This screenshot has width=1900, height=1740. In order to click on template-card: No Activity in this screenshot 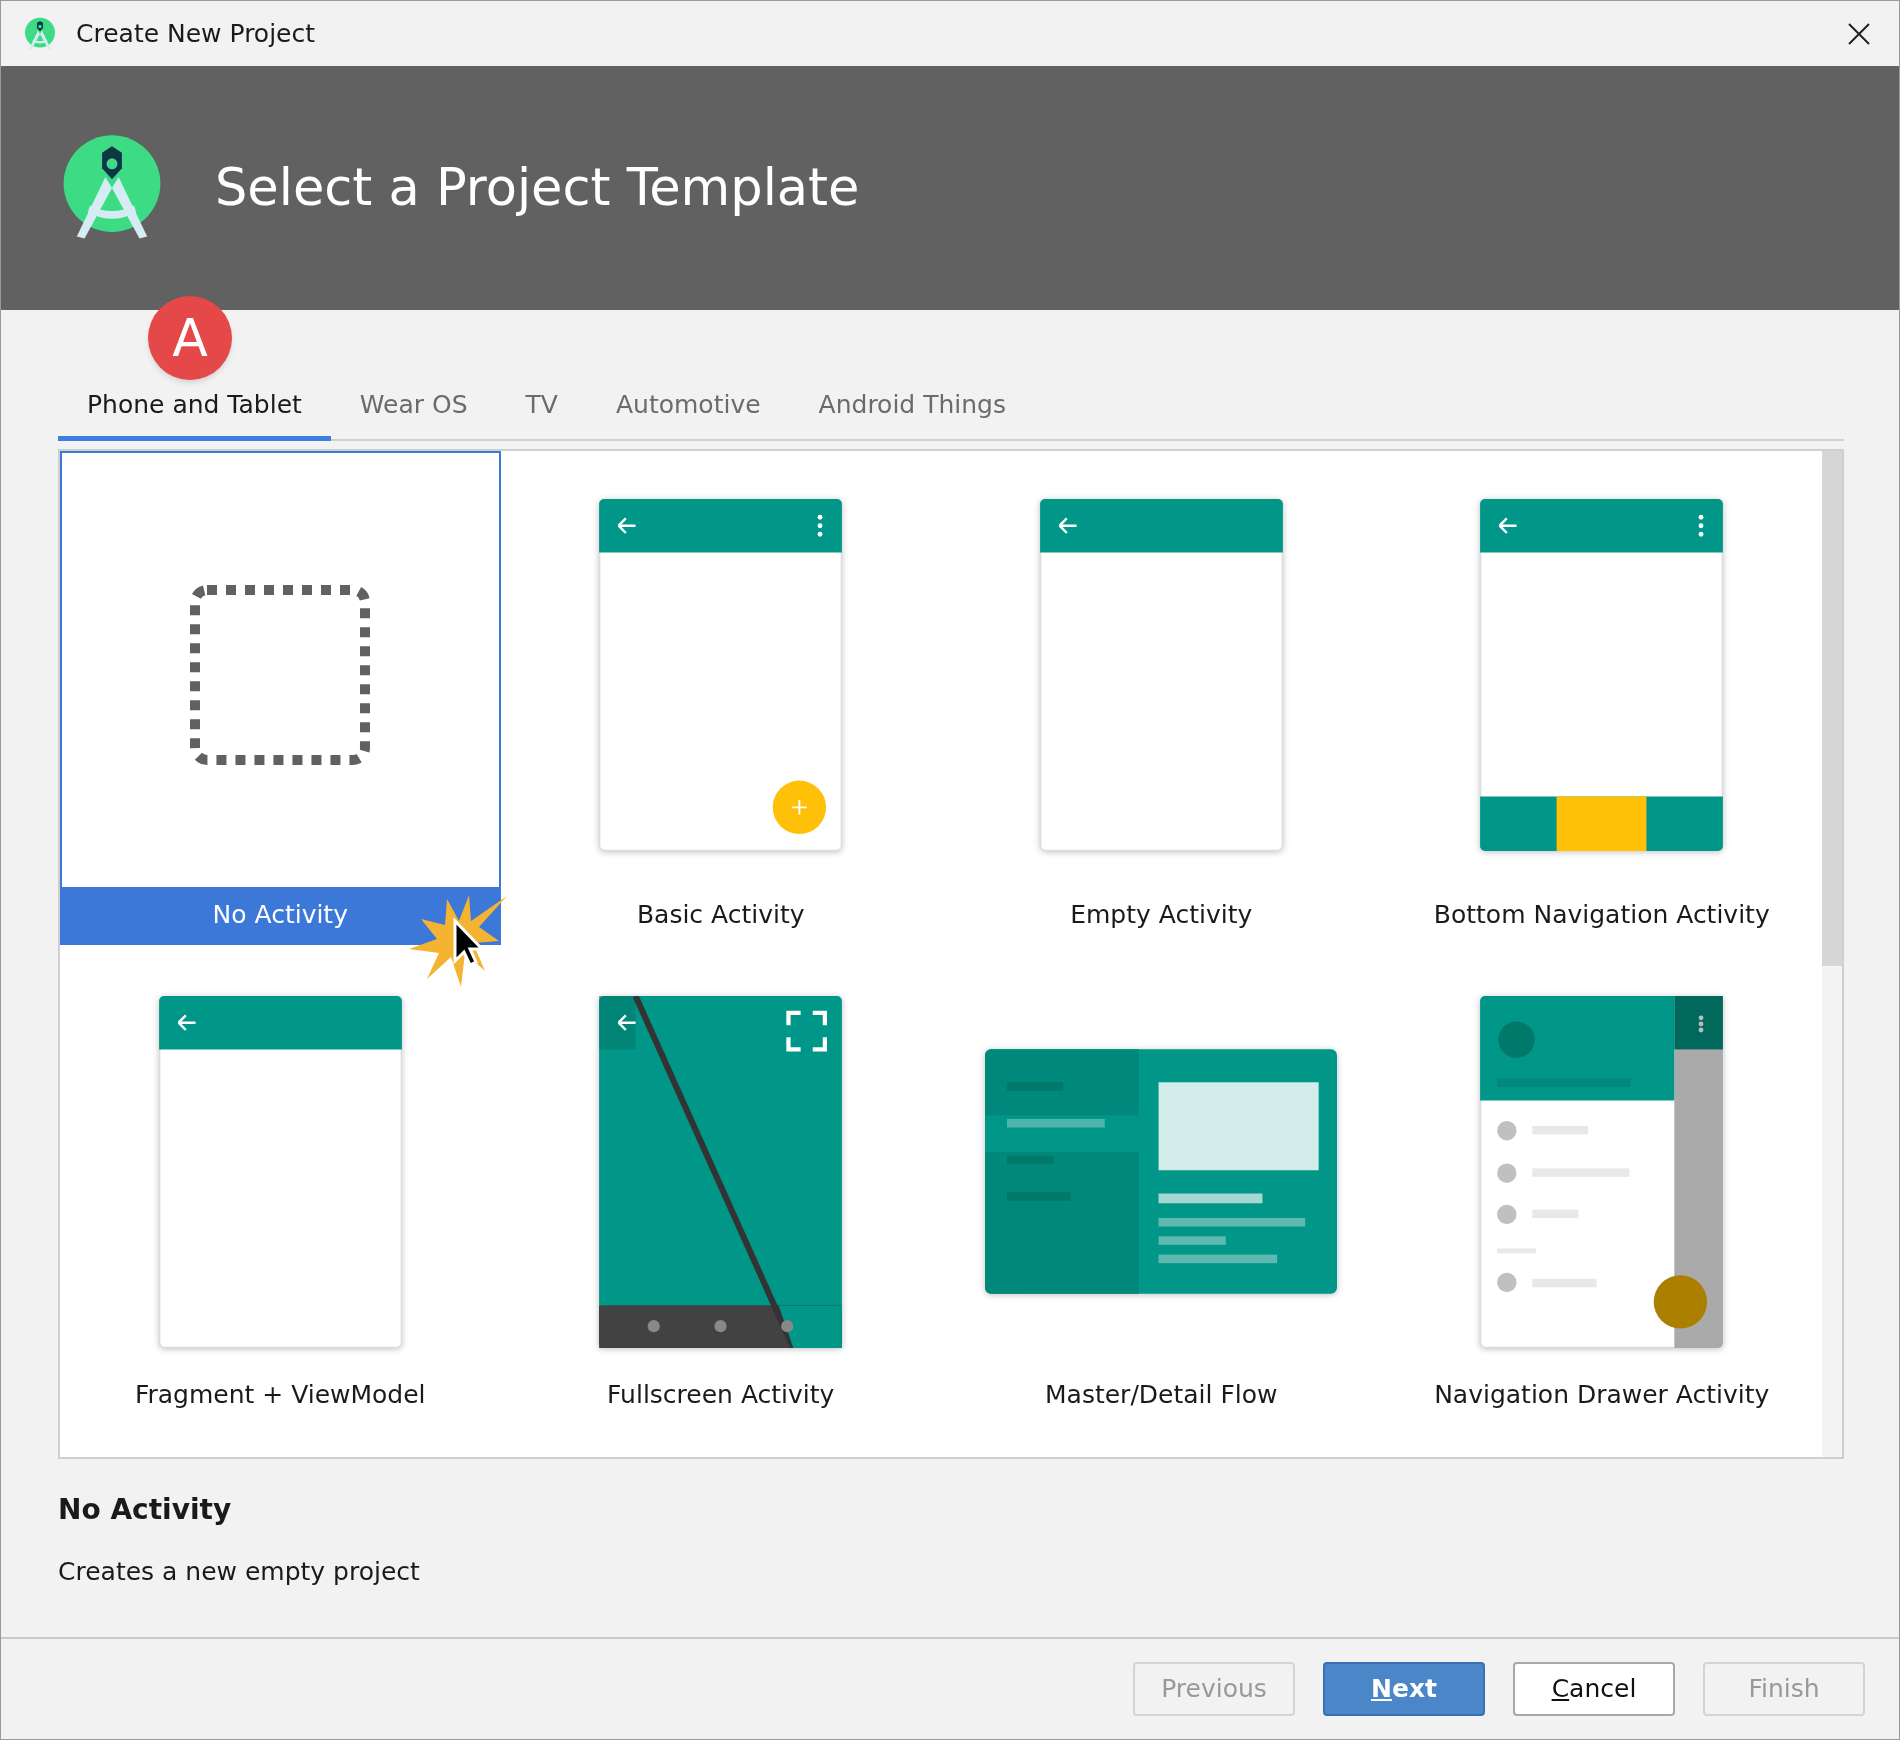, I will do `click(280, 697)`.